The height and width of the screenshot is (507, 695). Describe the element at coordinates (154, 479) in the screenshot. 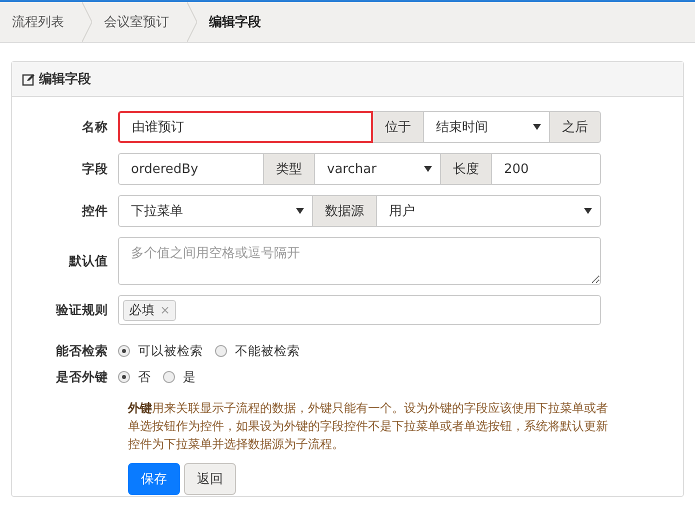

I see `save-button: 保存` at that location.